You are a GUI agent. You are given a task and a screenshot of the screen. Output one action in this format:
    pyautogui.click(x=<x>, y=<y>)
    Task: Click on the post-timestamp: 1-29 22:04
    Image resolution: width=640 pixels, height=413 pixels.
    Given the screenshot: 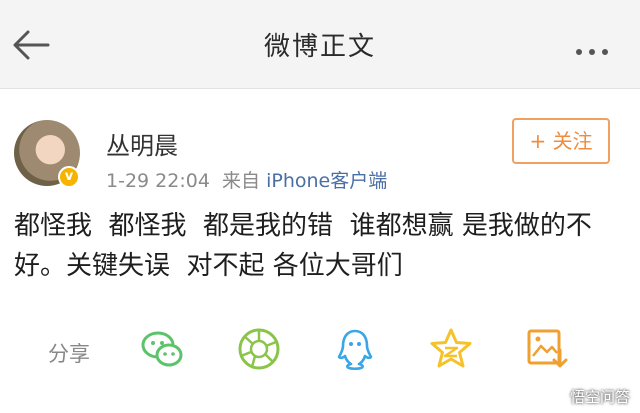 What is the action you would take?
    pyautogui.click(x=158, y=181)
    